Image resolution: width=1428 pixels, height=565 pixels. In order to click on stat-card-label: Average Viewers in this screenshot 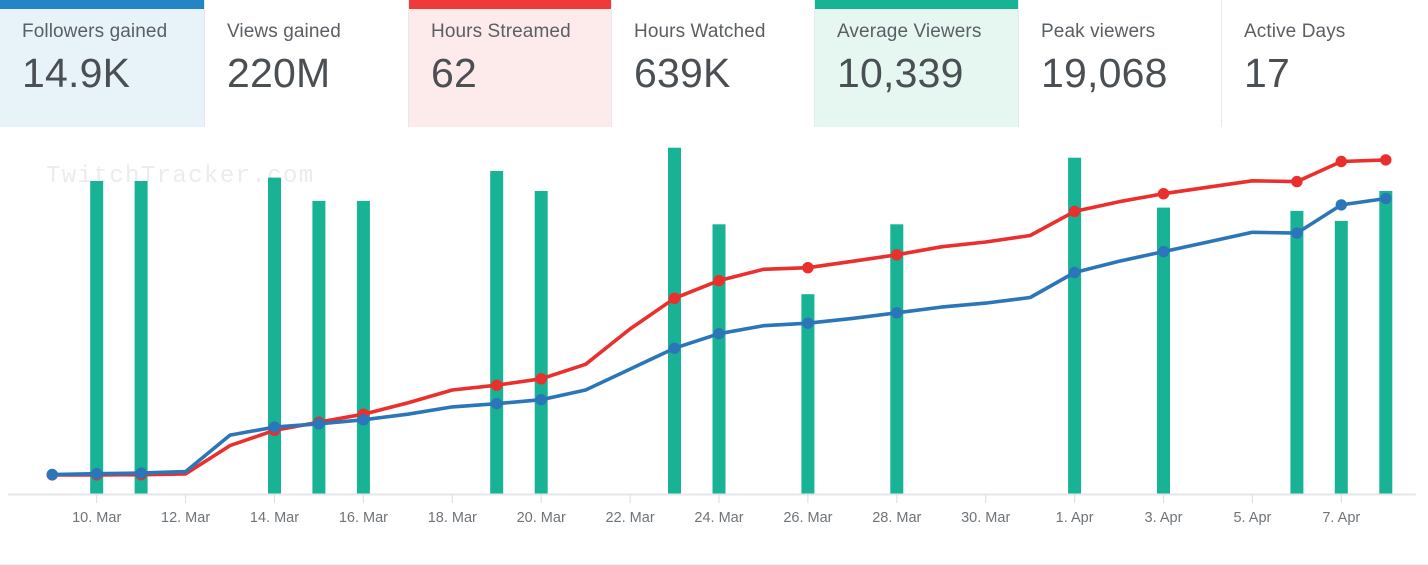, I will do `click(909, 31)`.